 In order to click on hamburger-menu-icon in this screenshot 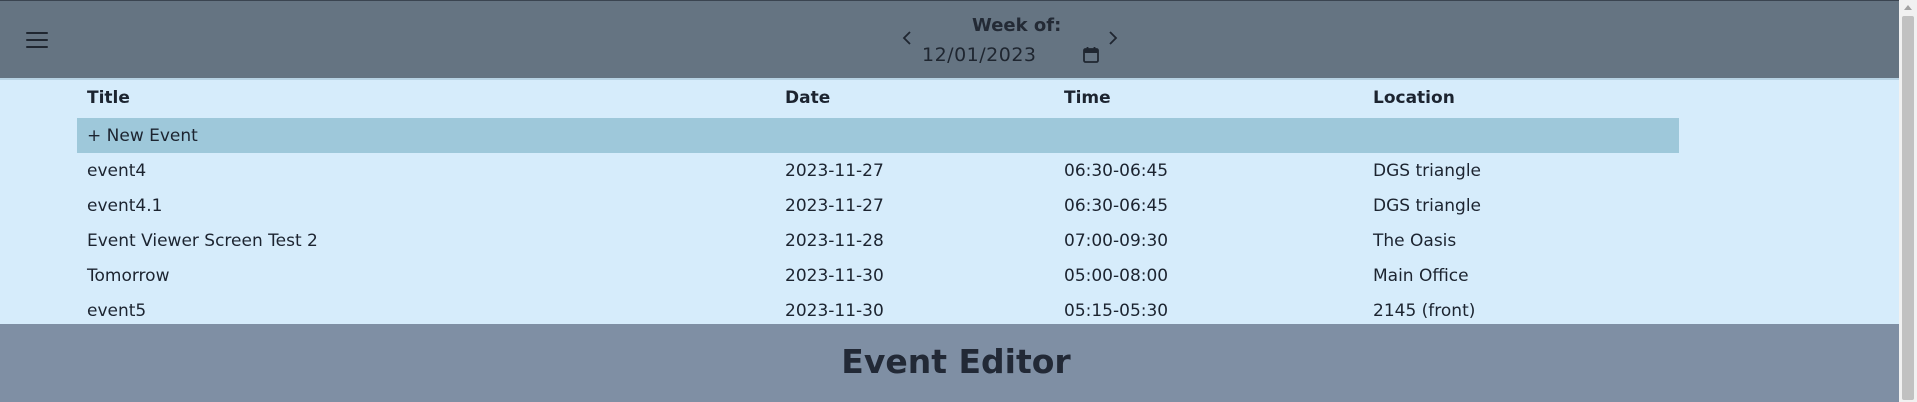, I will do `click(37, 40)`.